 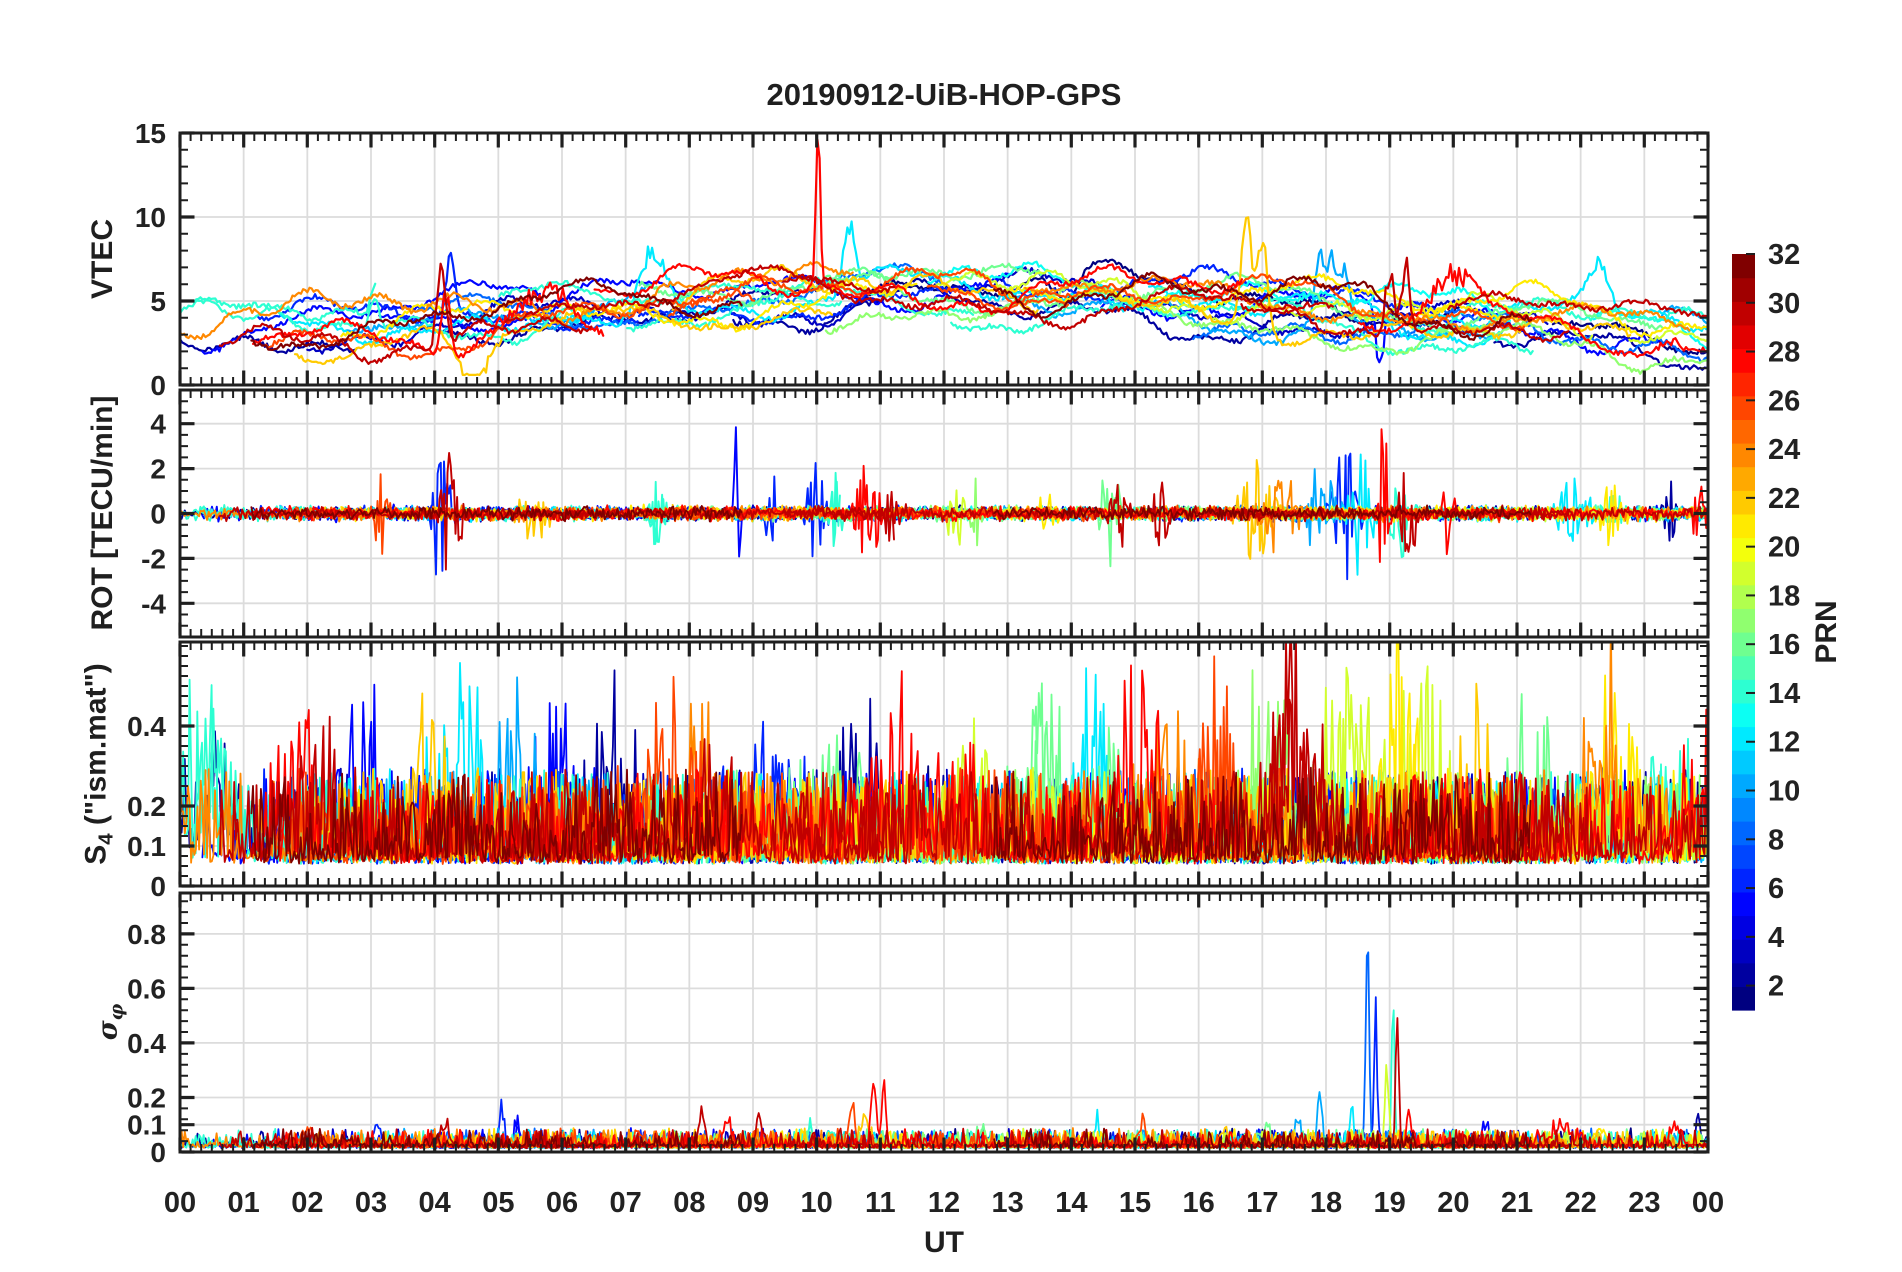 I want to click on svg-text: 01, so click(x=244, y=1203).